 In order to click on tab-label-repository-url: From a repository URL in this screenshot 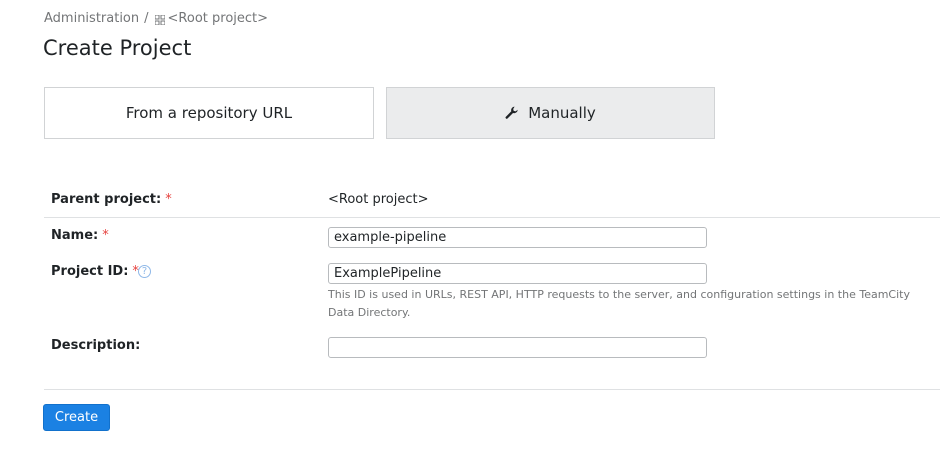, I will do `click(209, 113)`.